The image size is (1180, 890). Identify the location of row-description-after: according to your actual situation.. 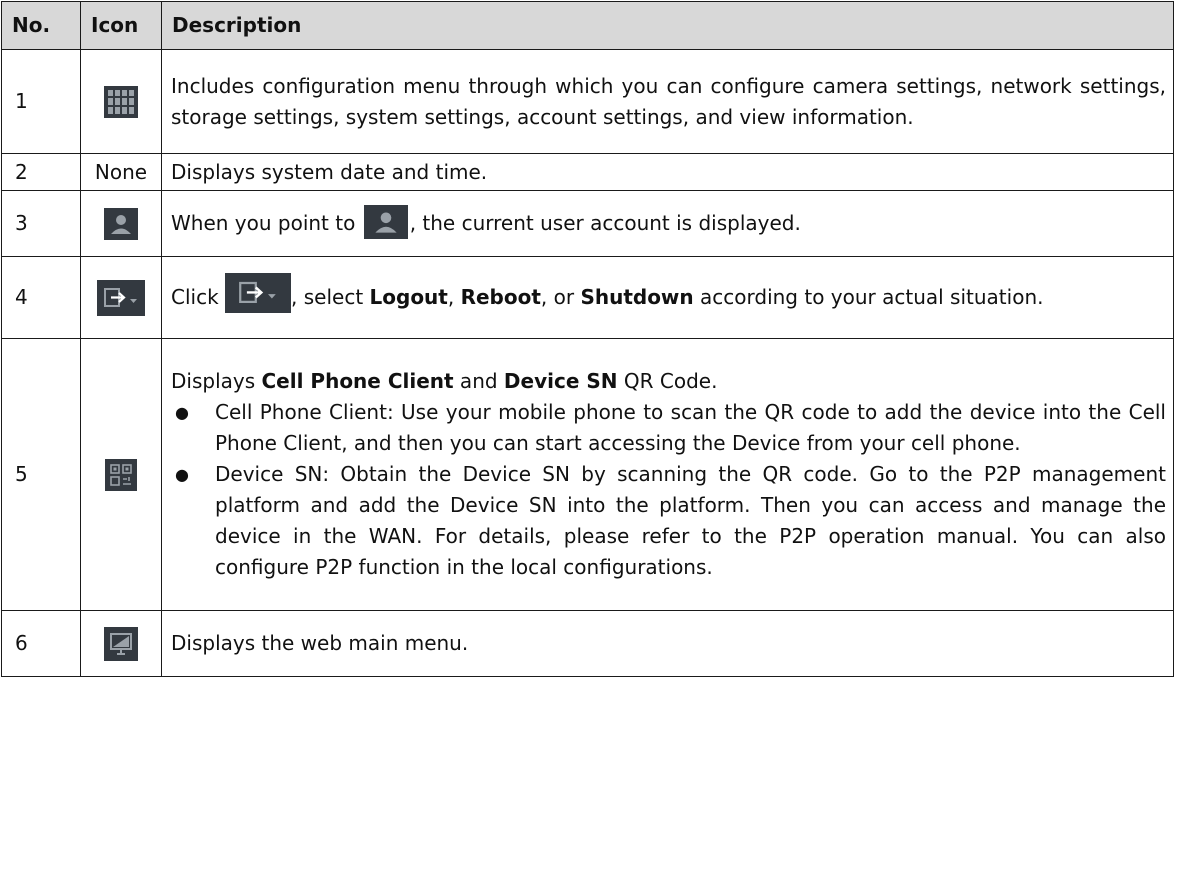
(868, 296).